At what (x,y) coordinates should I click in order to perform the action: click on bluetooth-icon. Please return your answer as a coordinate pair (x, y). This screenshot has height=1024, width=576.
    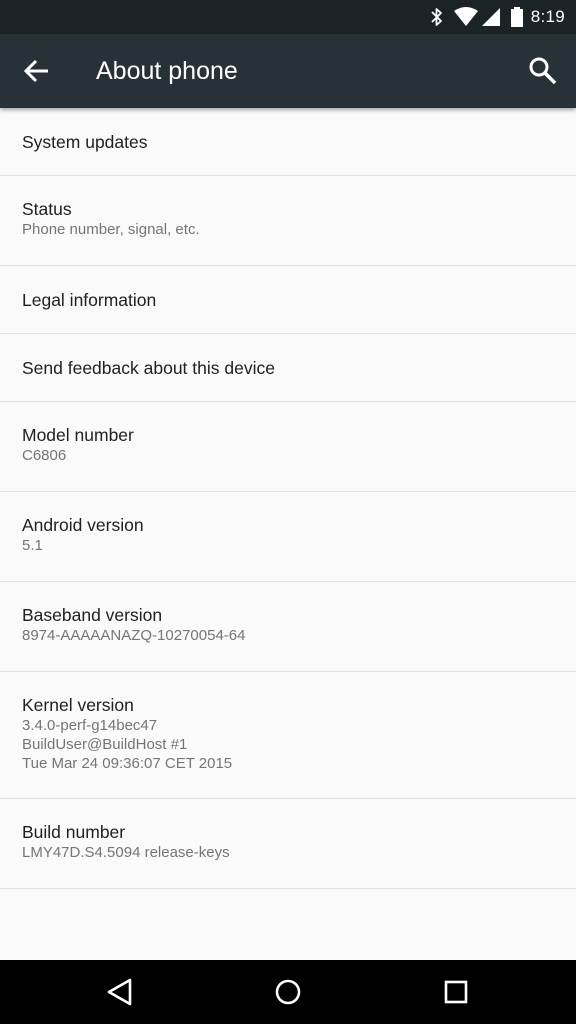
    Looking at the image, I should click on (437, 19).